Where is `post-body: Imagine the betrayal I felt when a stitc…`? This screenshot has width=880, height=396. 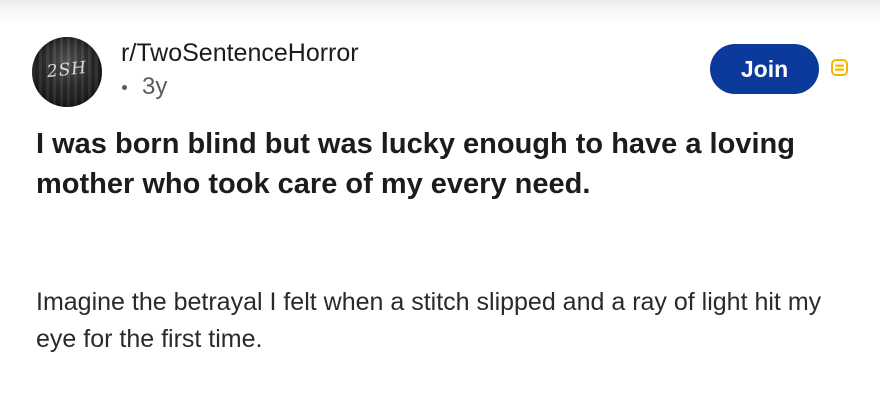
post-body: Imagine the betrayal I felt when a stitc… is located at coordinates (429, 320).